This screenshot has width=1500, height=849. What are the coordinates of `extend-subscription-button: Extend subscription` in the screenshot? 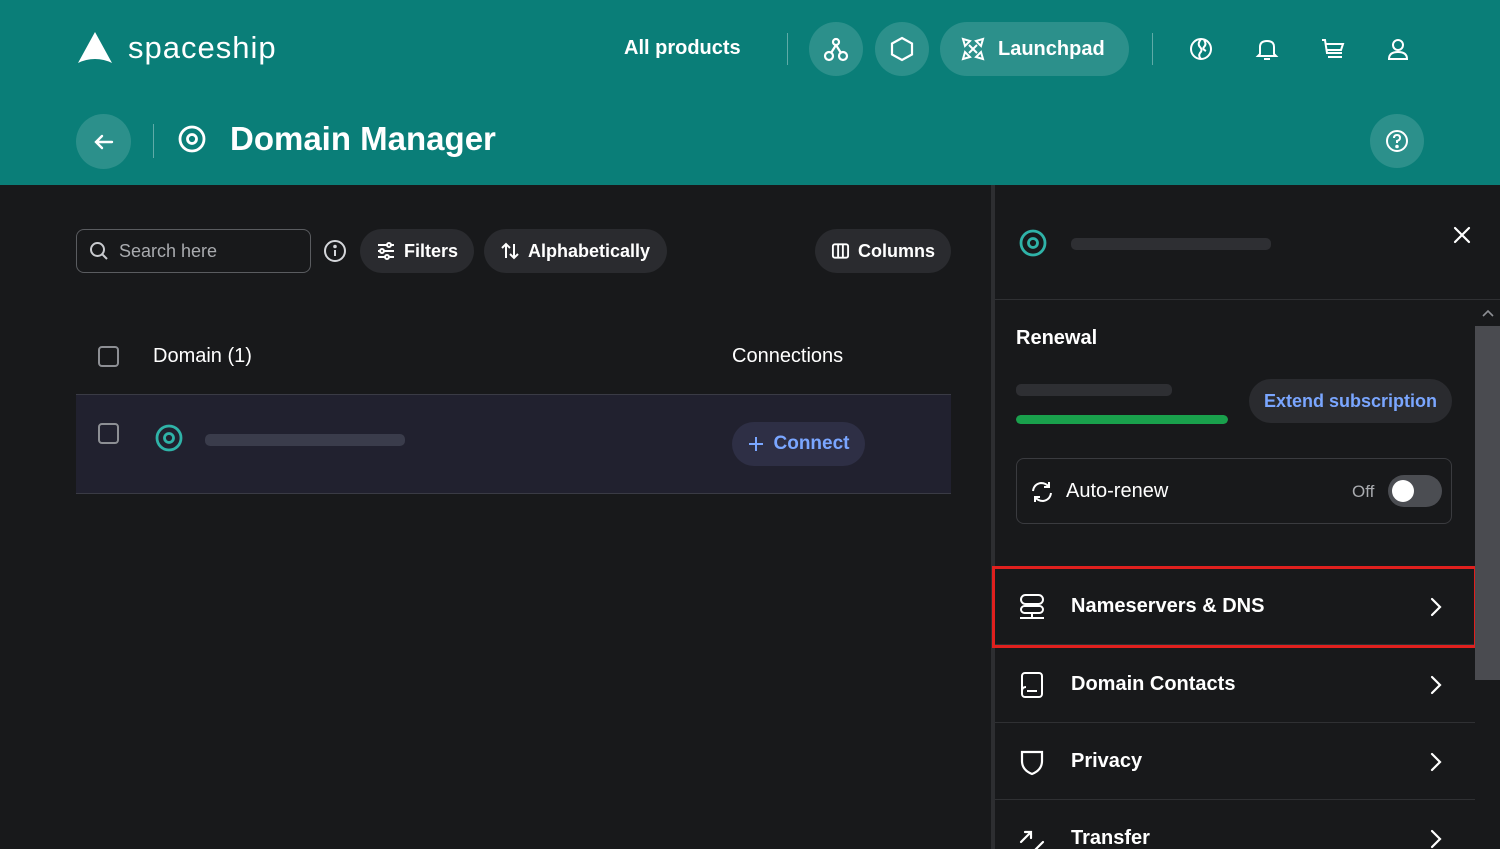 It's located at (1350, 401).